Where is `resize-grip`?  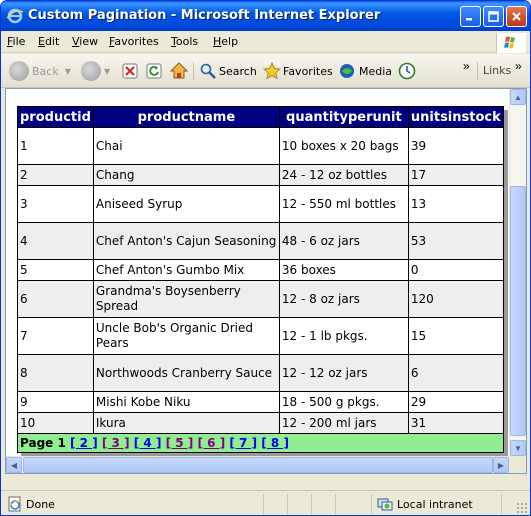 resize-grip is located at coordinates (522, 508).